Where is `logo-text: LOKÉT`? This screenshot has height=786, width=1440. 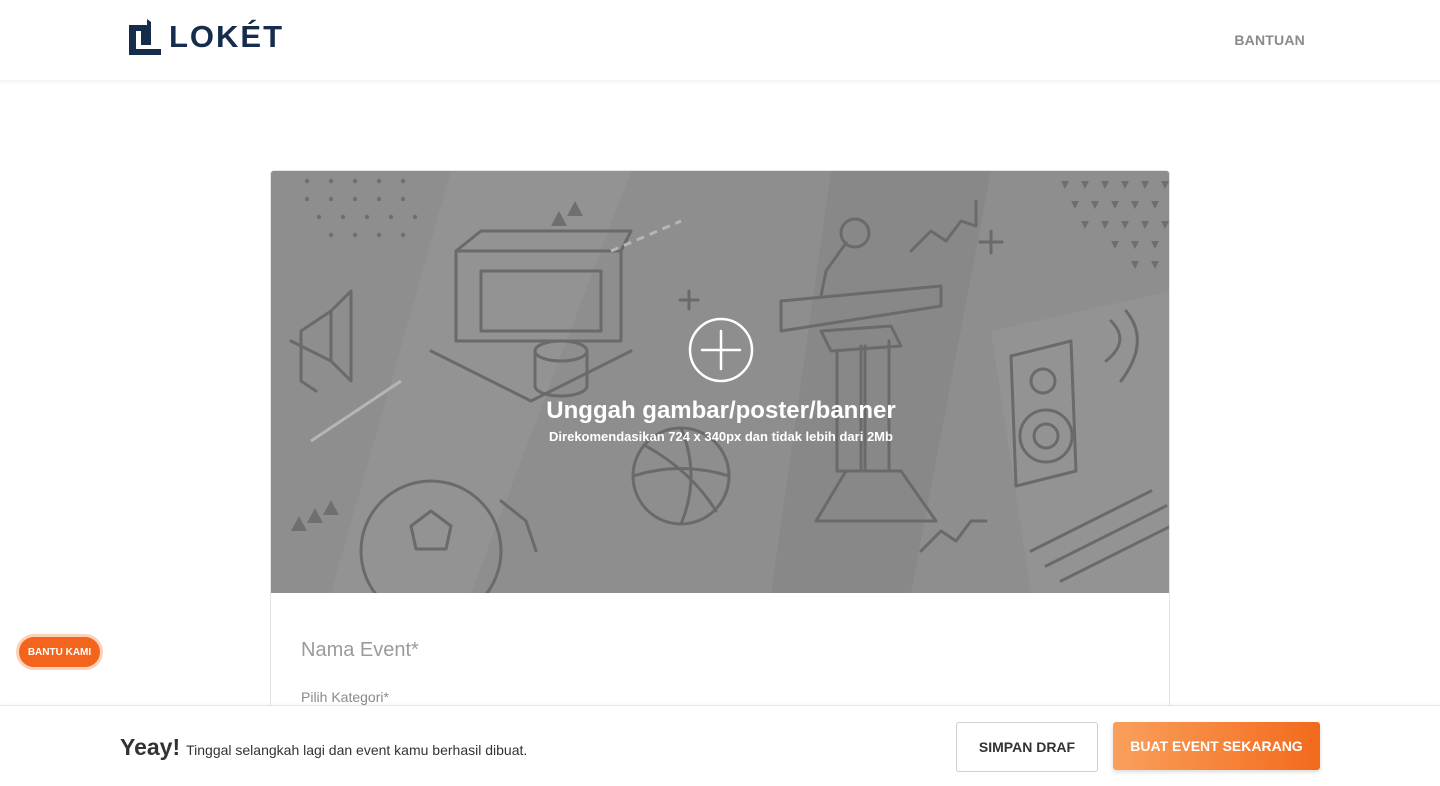
logo-text: LOKÉT is located at coordinates (227, 36).